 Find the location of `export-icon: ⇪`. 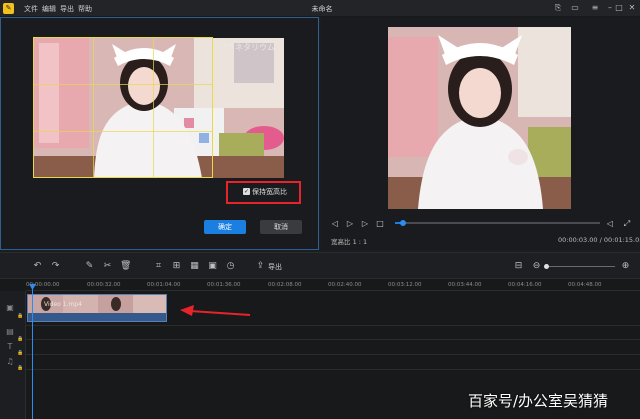

export-icon: ⇪ is located at coordinates (260, 266).